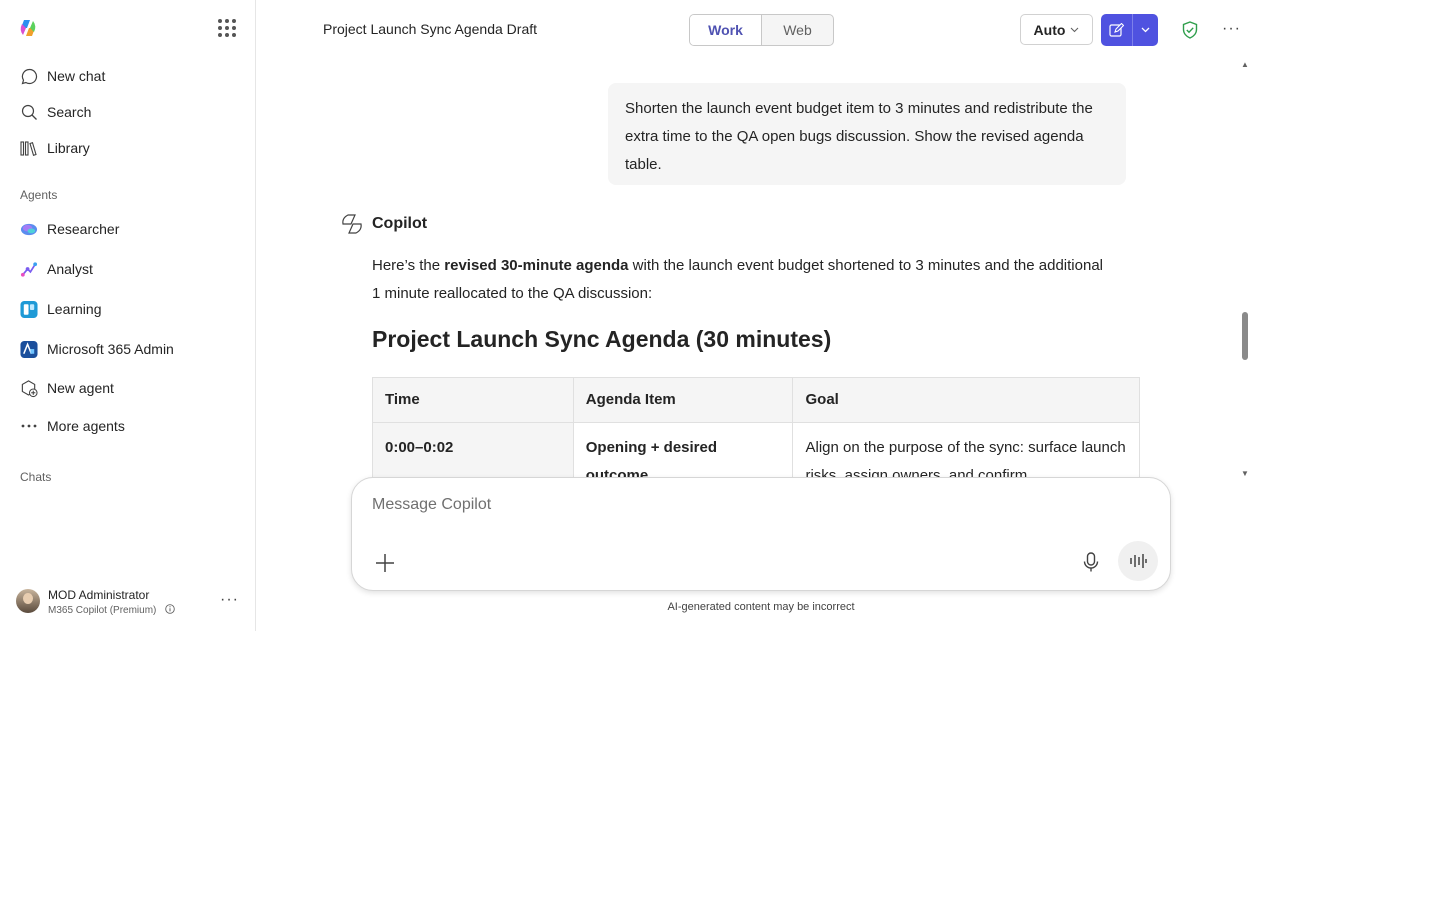  What do you see at coordinates (68, 148) in the screenshot?
I see `nav-label: Library` at bounding box center [68, 148].